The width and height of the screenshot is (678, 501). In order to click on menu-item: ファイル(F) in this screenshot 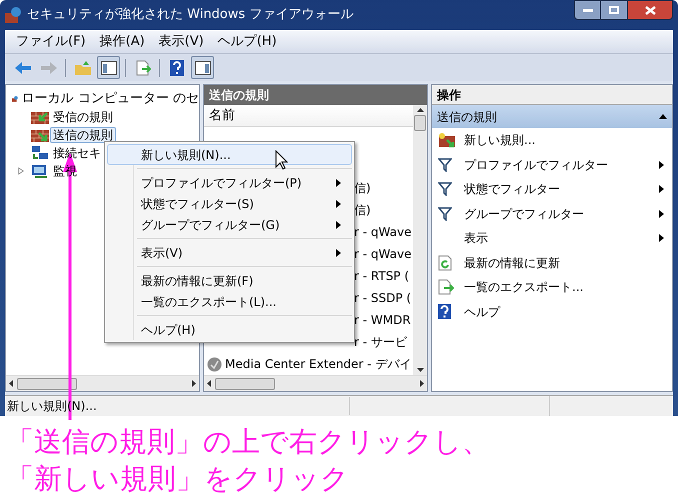, I will do `click(51, 42)`.